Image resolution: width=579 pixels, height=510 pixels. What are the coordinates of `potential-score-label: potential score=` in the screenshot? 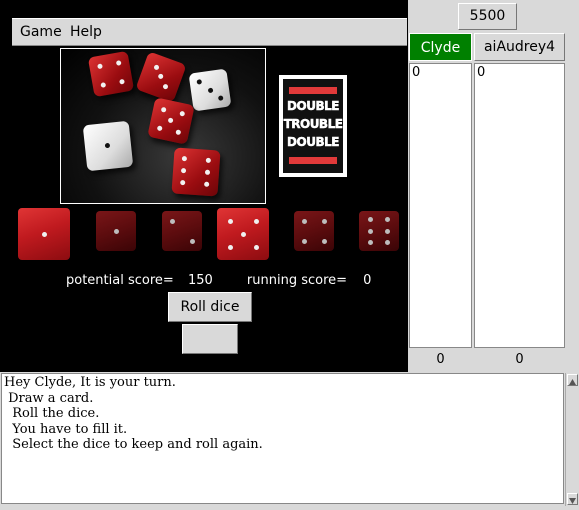 It's located at (120, 280).